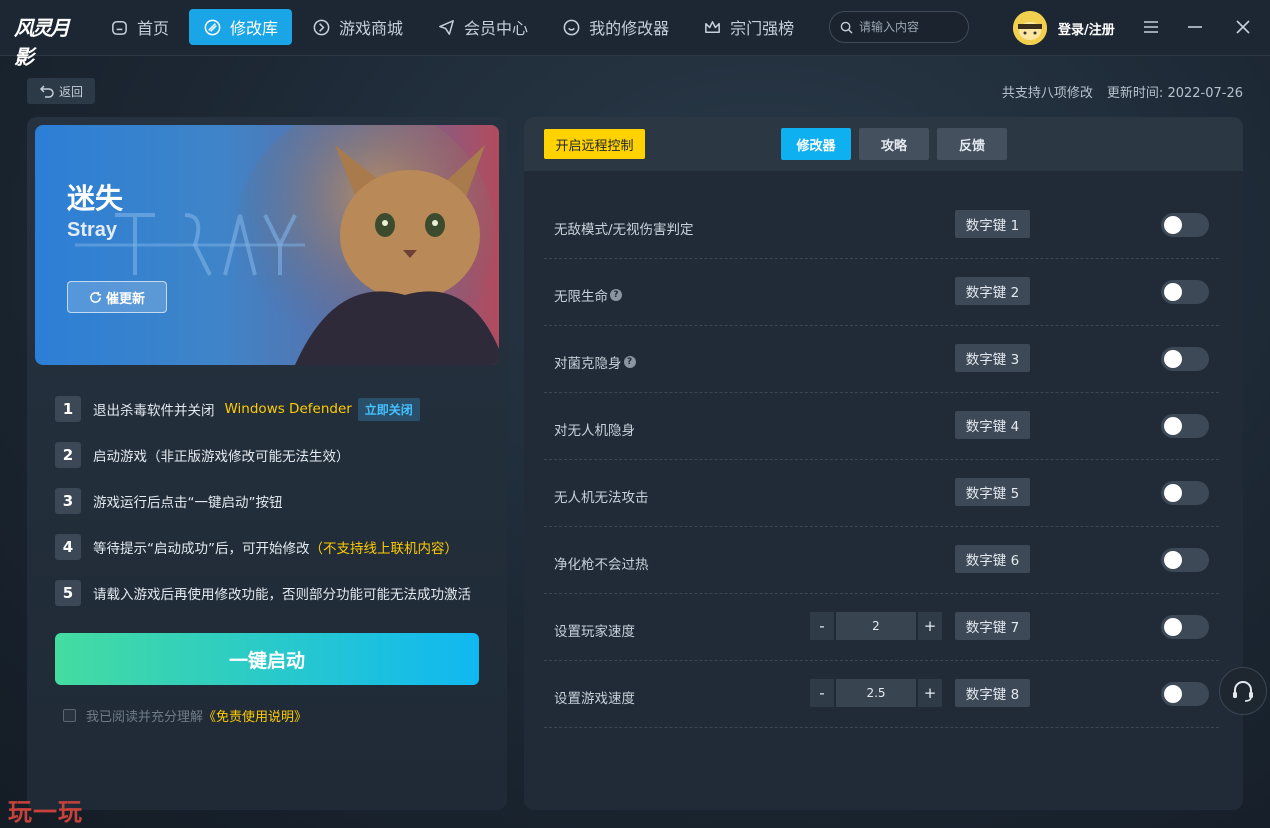 Image resolution: width=1270 pixels, height=828 pixels. What do you see at coordinates (992, 291) in the screenshot?
I see `hotkey-badge: 数字键 2` at bounding box center [992, 291].